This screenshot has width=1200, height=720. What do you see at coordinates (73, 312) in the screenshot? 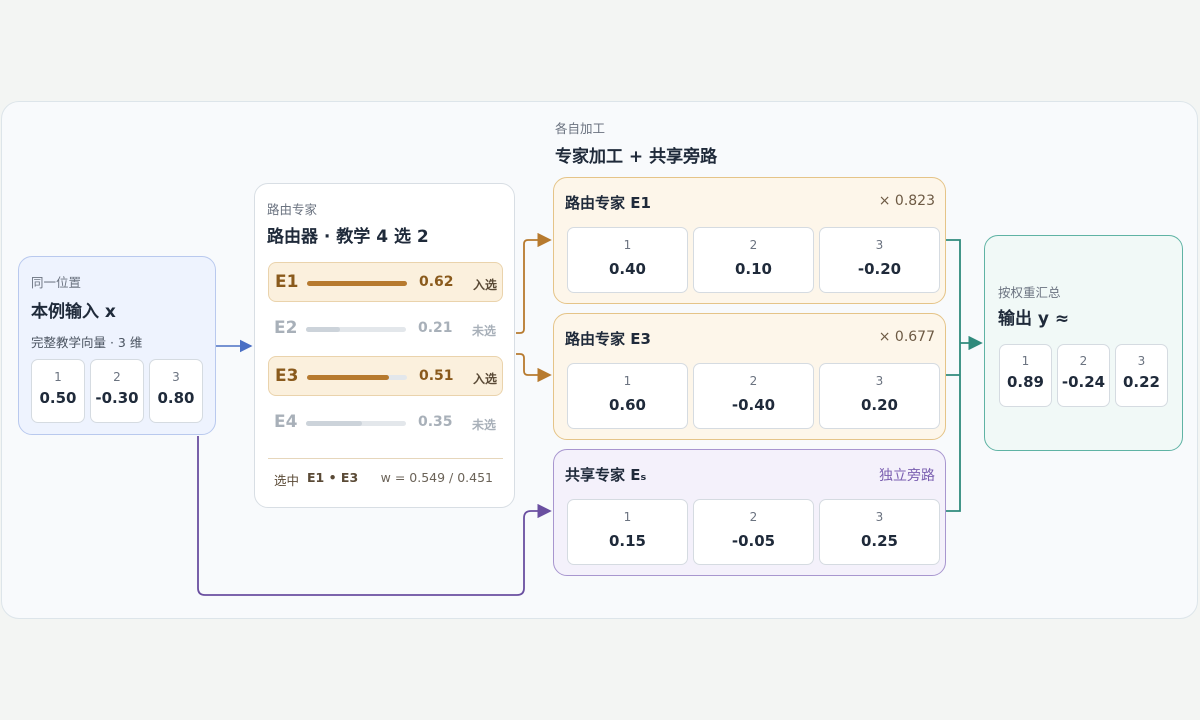
I see `input-title: 本例输入 x` at bounding box center [73, 312].